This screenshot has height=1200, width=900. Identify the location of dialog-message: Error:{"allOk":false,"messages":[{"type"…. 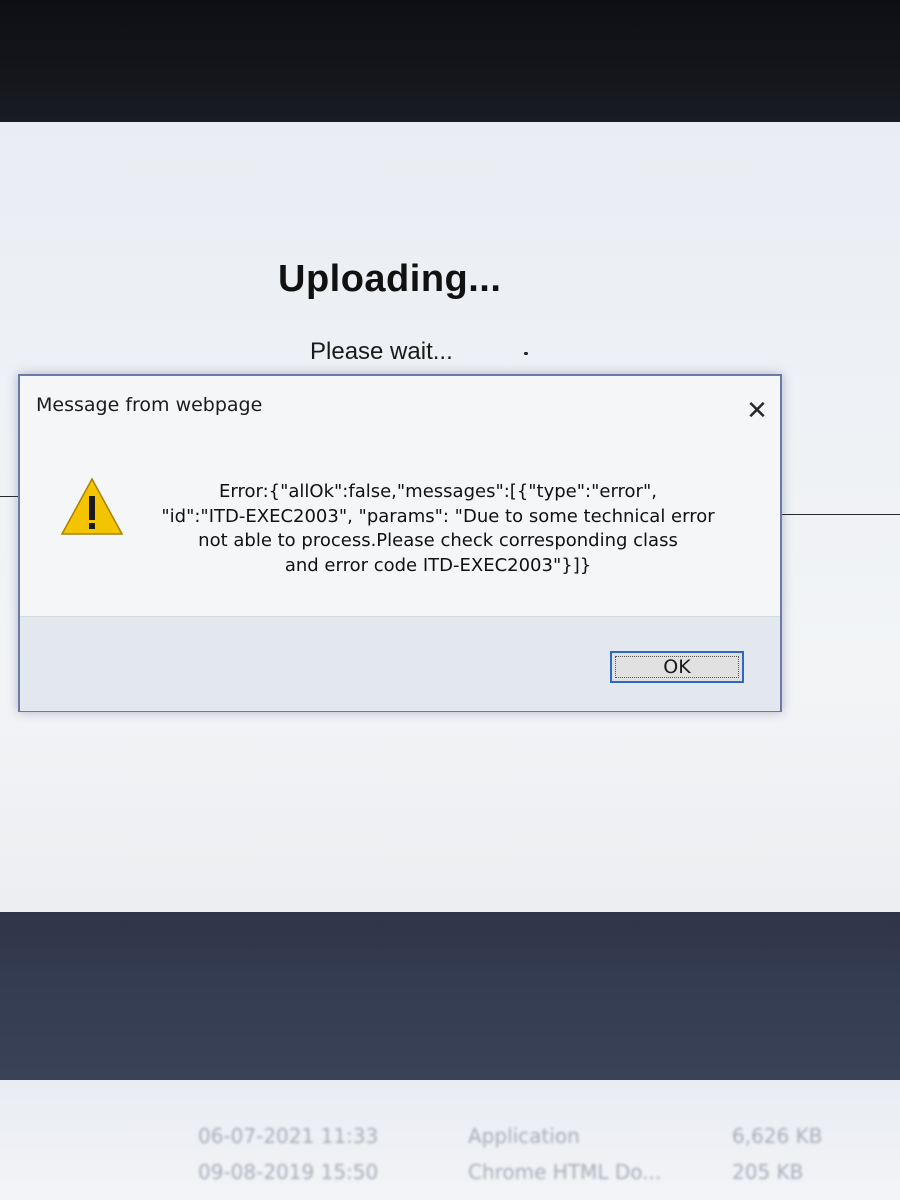
(438, 528).